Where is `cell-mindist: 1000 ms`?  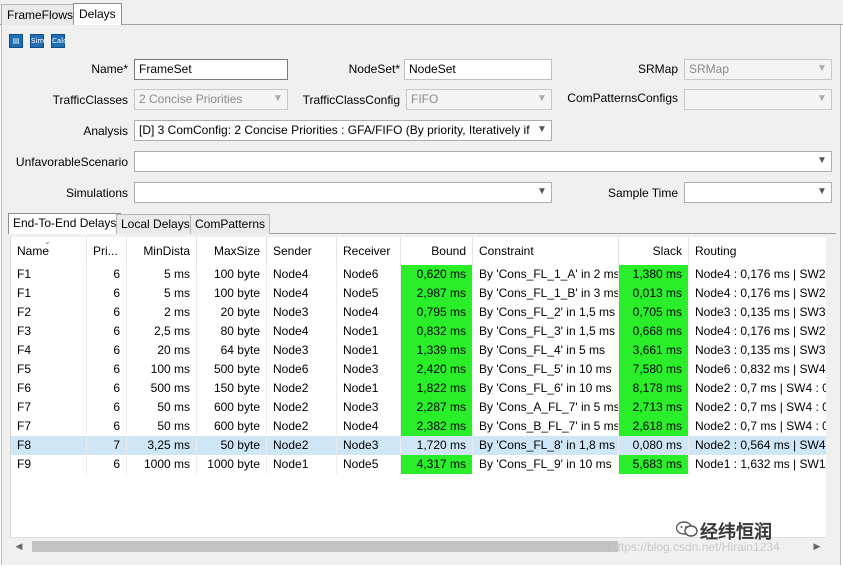
cell-mindist: 1000 ms is located at coordinates (162, 464).